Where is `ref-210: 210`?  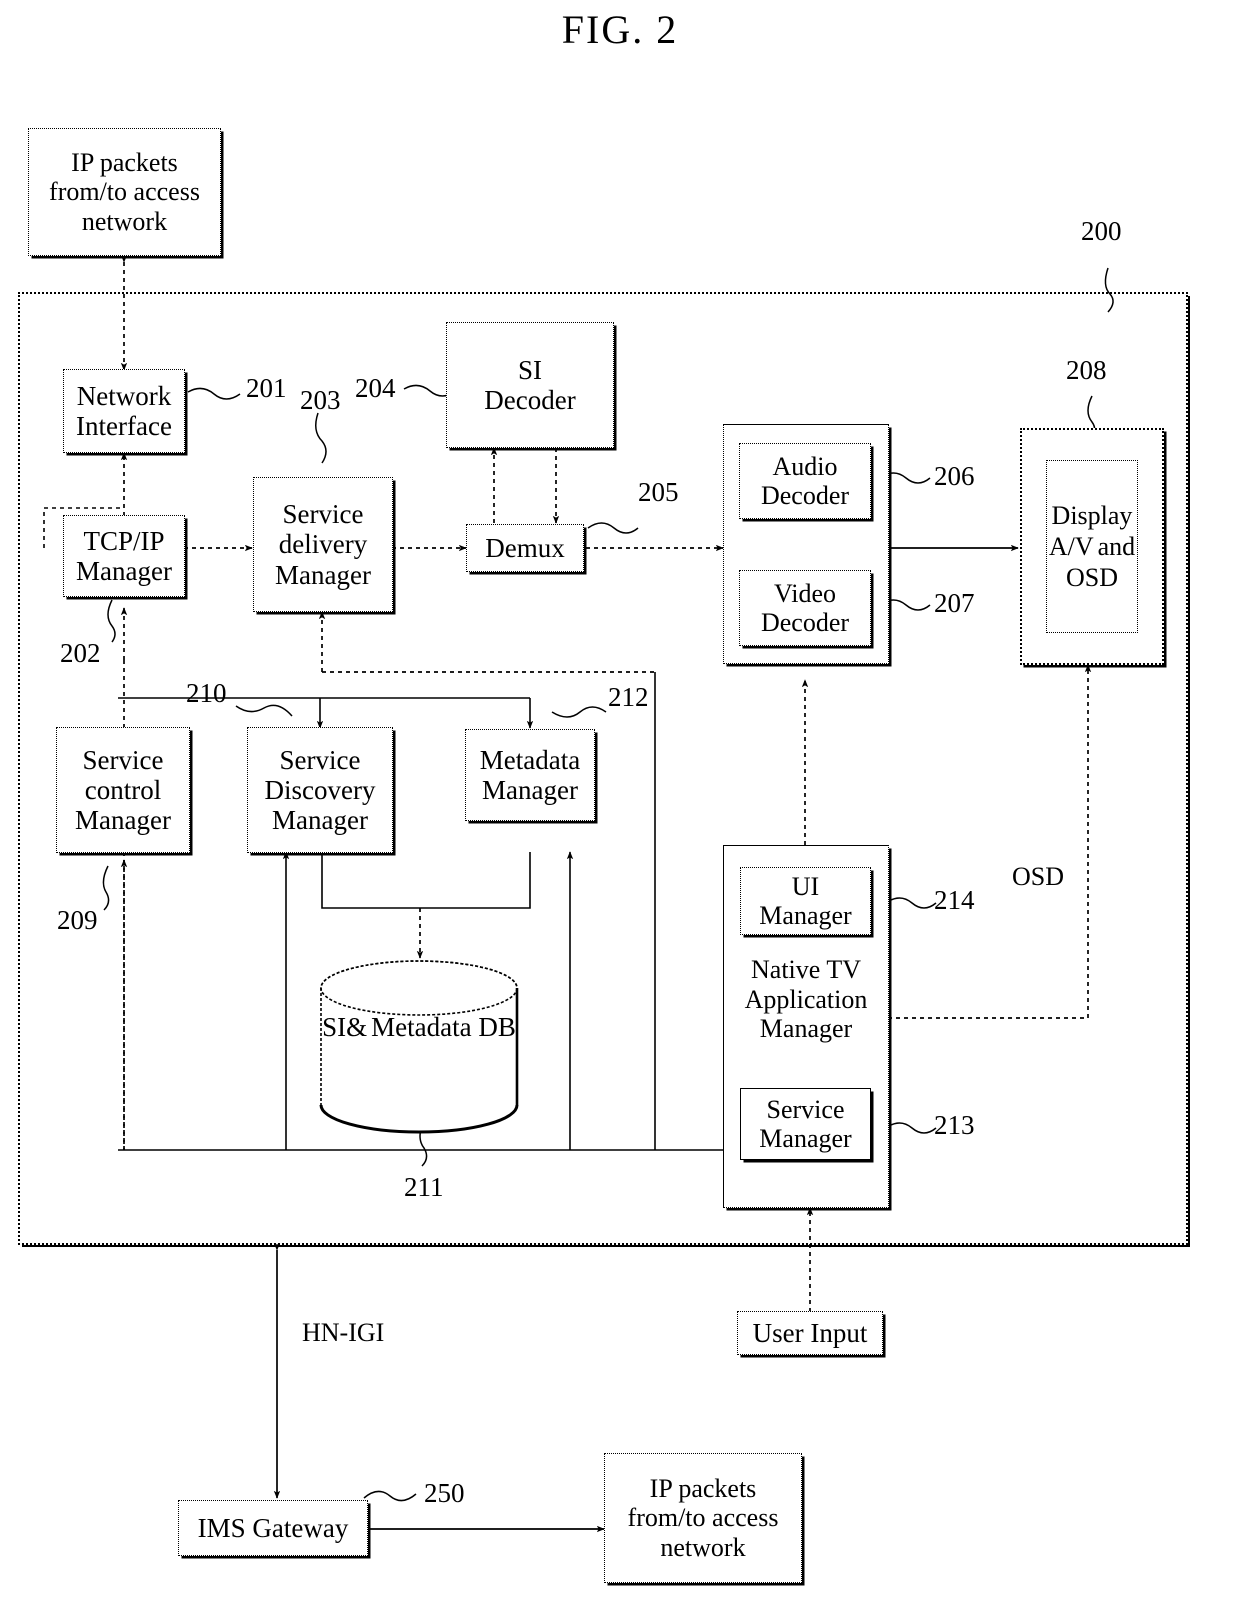
ref-210: 210 is located at coordinates (206, 693).